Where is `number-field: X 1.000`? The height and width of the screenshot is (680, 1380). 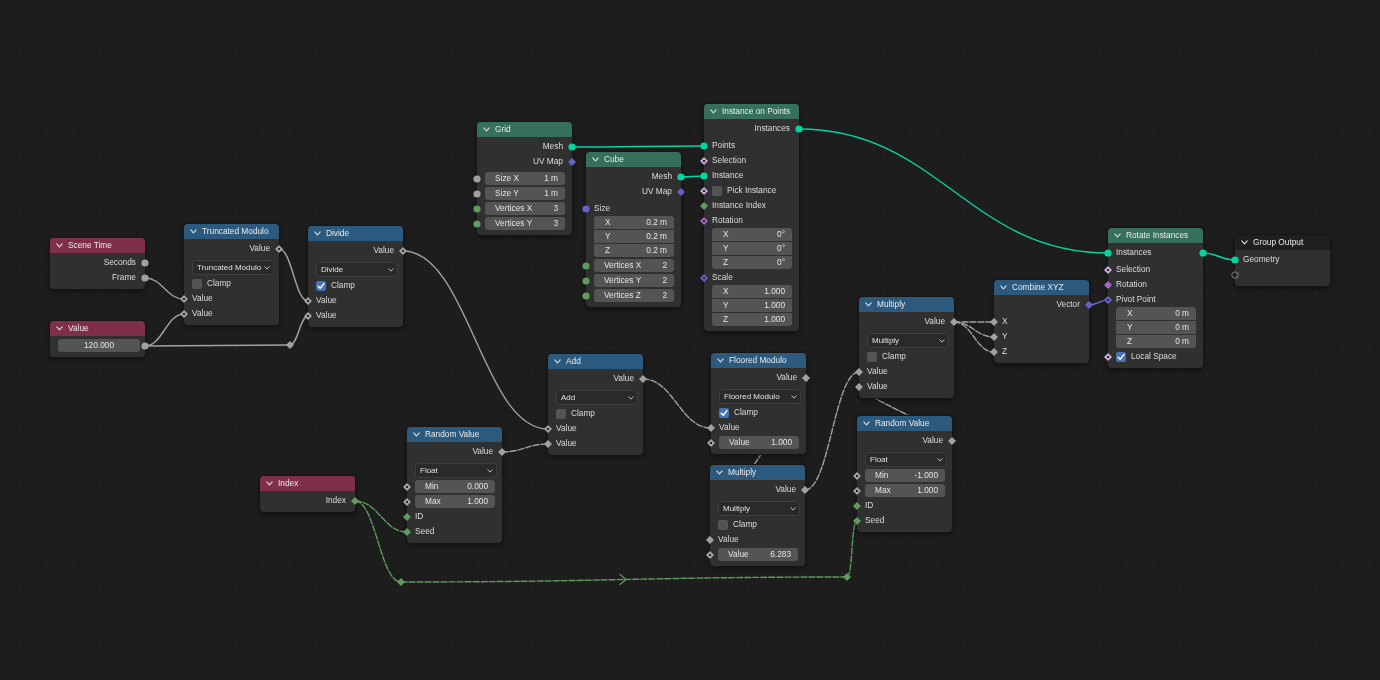
number-field: X 1.000 is located at coordinates (752, 291).